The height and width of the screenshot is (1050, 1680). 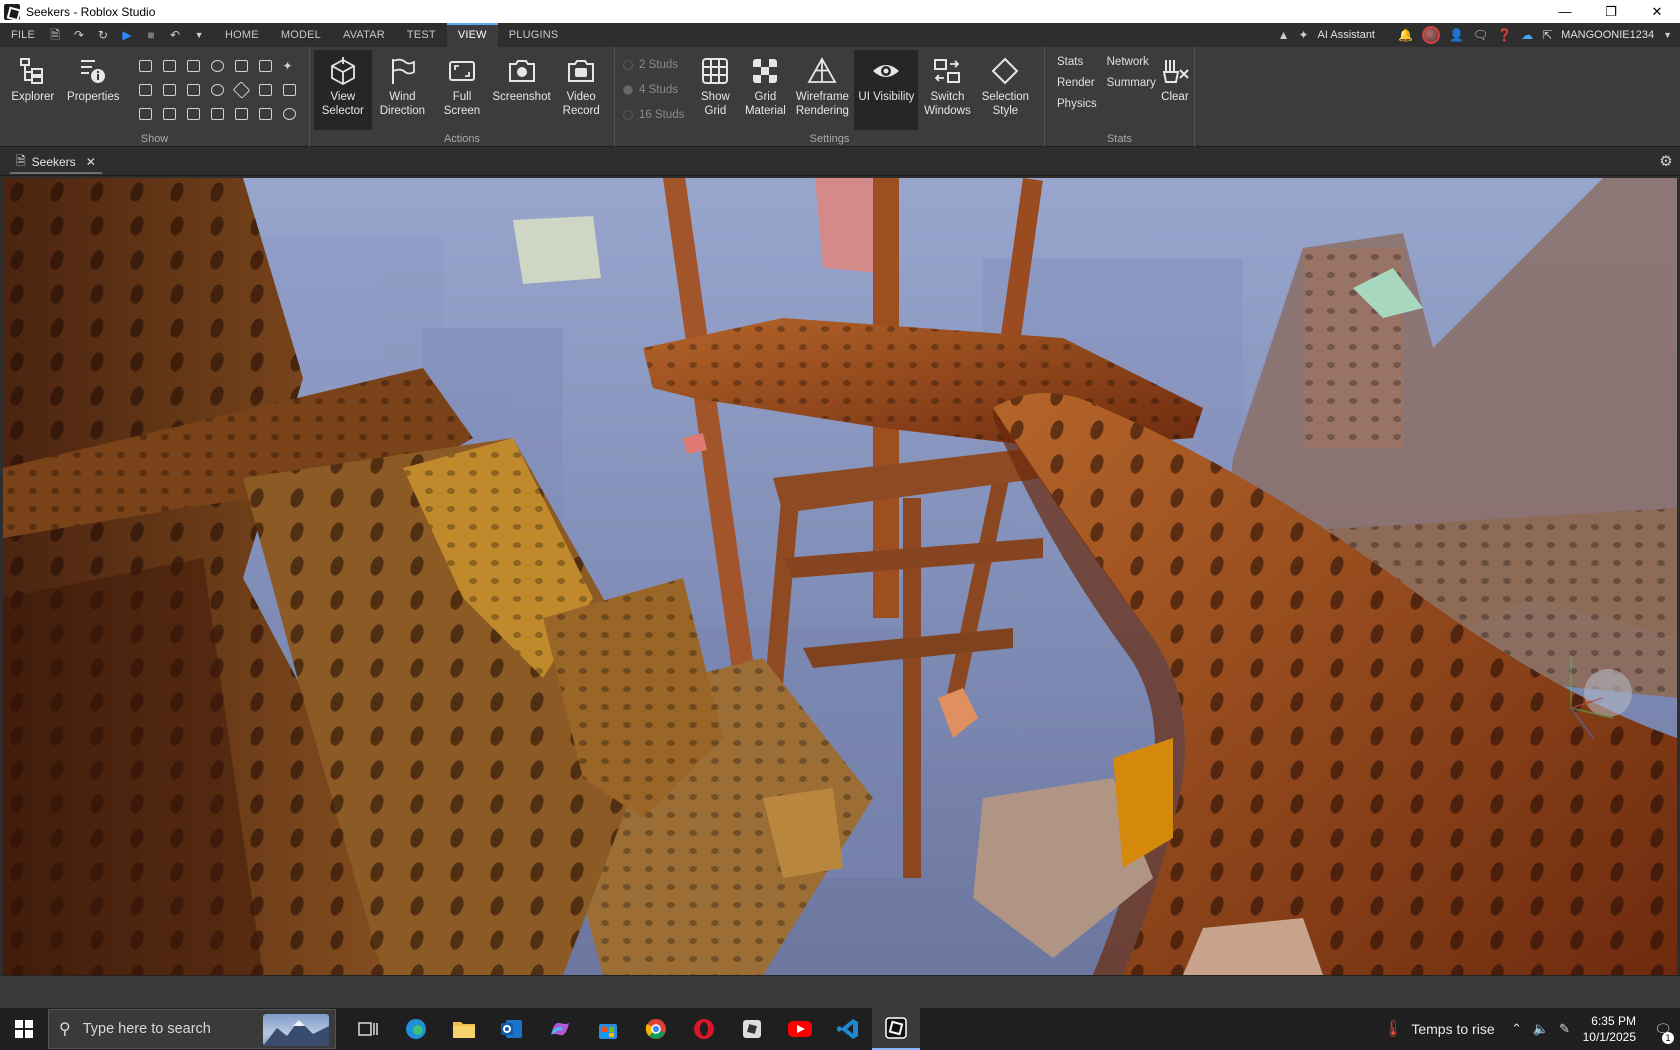 I want to click on stats-toggle: Stats, so click(x=1077, y=62).